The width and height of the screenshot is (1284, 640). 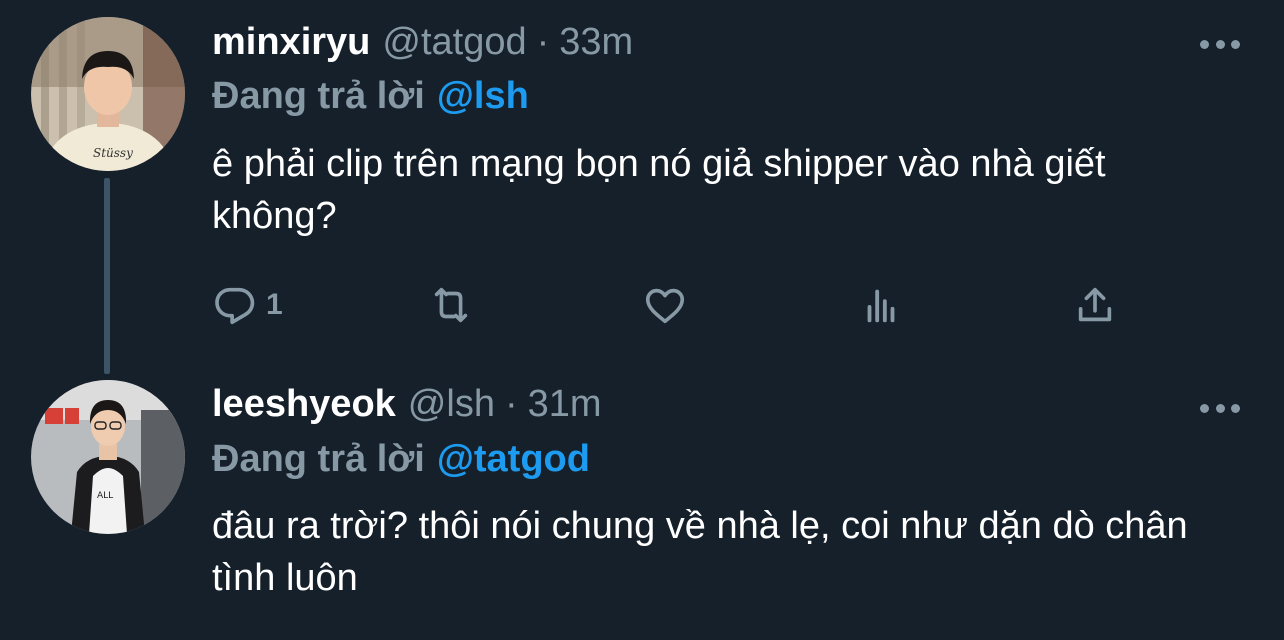 I want to click on svg-text: ALL, so click(x=105, y=496).